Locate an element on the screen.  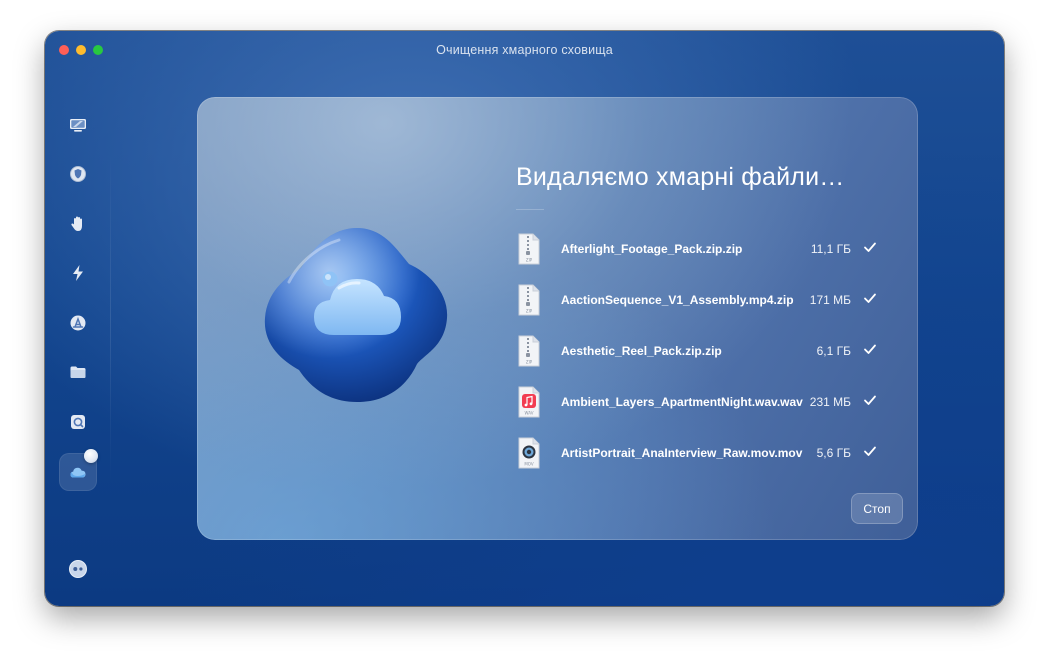
folder-icon is located at coordinates (78, 372).